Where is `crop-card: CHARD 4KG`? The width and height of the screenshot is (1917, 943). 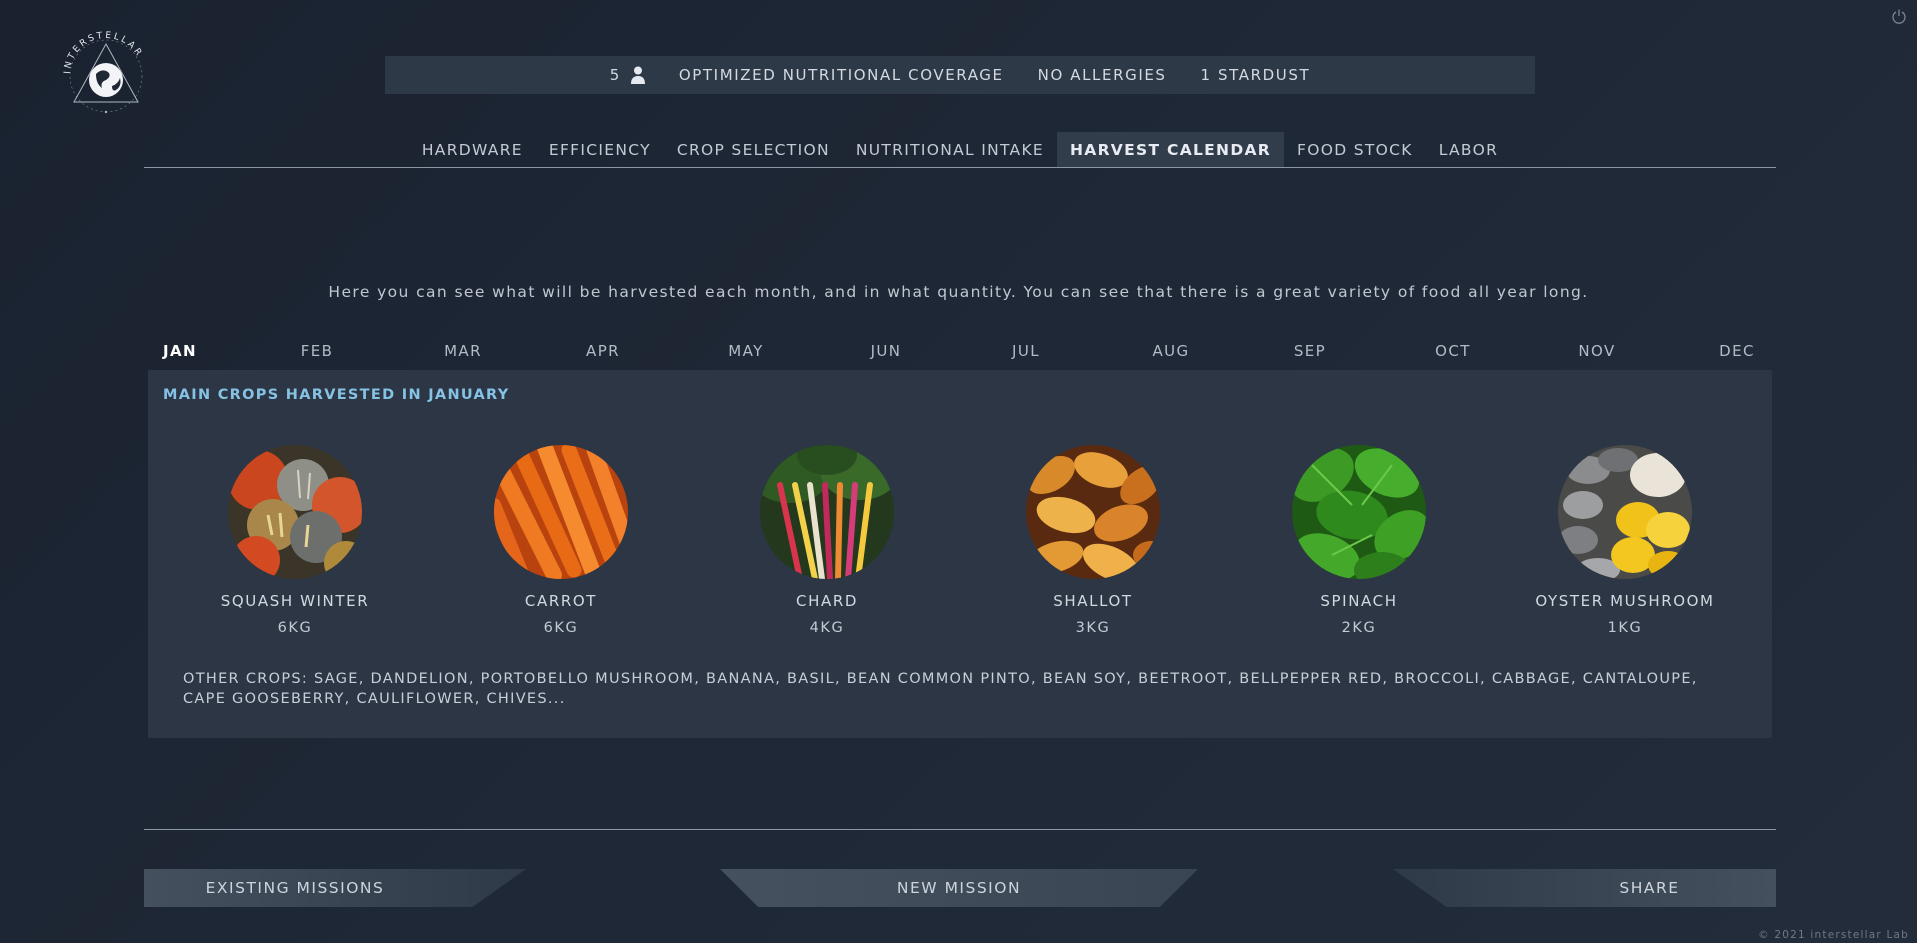
crop-card: CHARD 4KG is located at coordinates (827, 540).